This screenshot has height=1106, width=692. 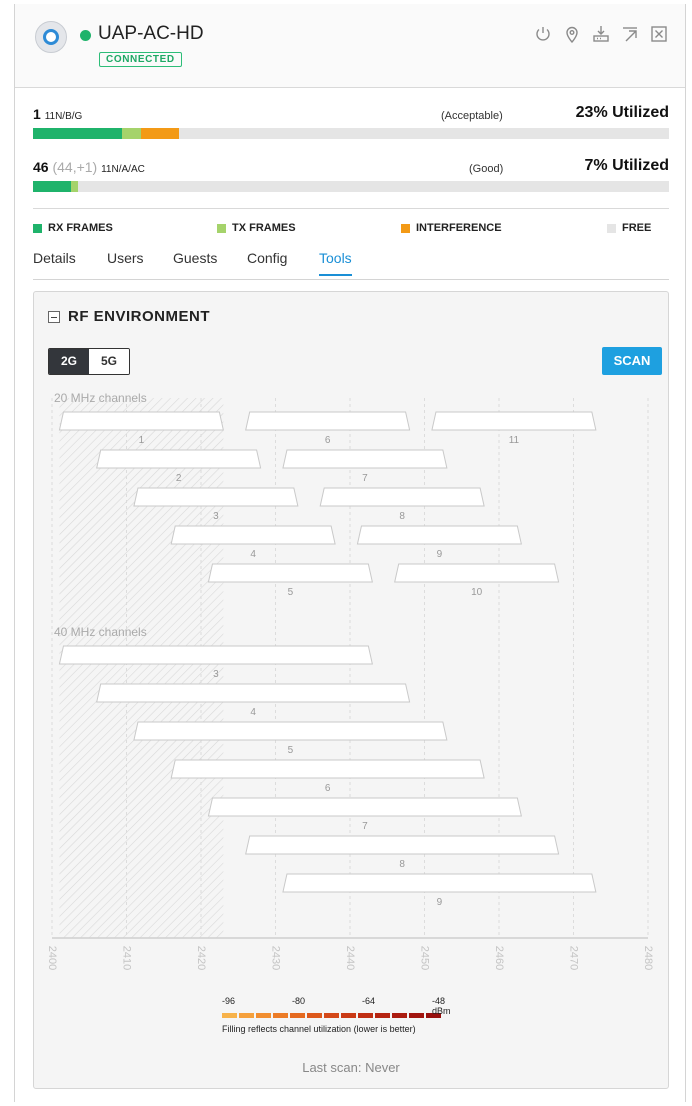 I want to click on power-icon, so click(x=543, y=34).